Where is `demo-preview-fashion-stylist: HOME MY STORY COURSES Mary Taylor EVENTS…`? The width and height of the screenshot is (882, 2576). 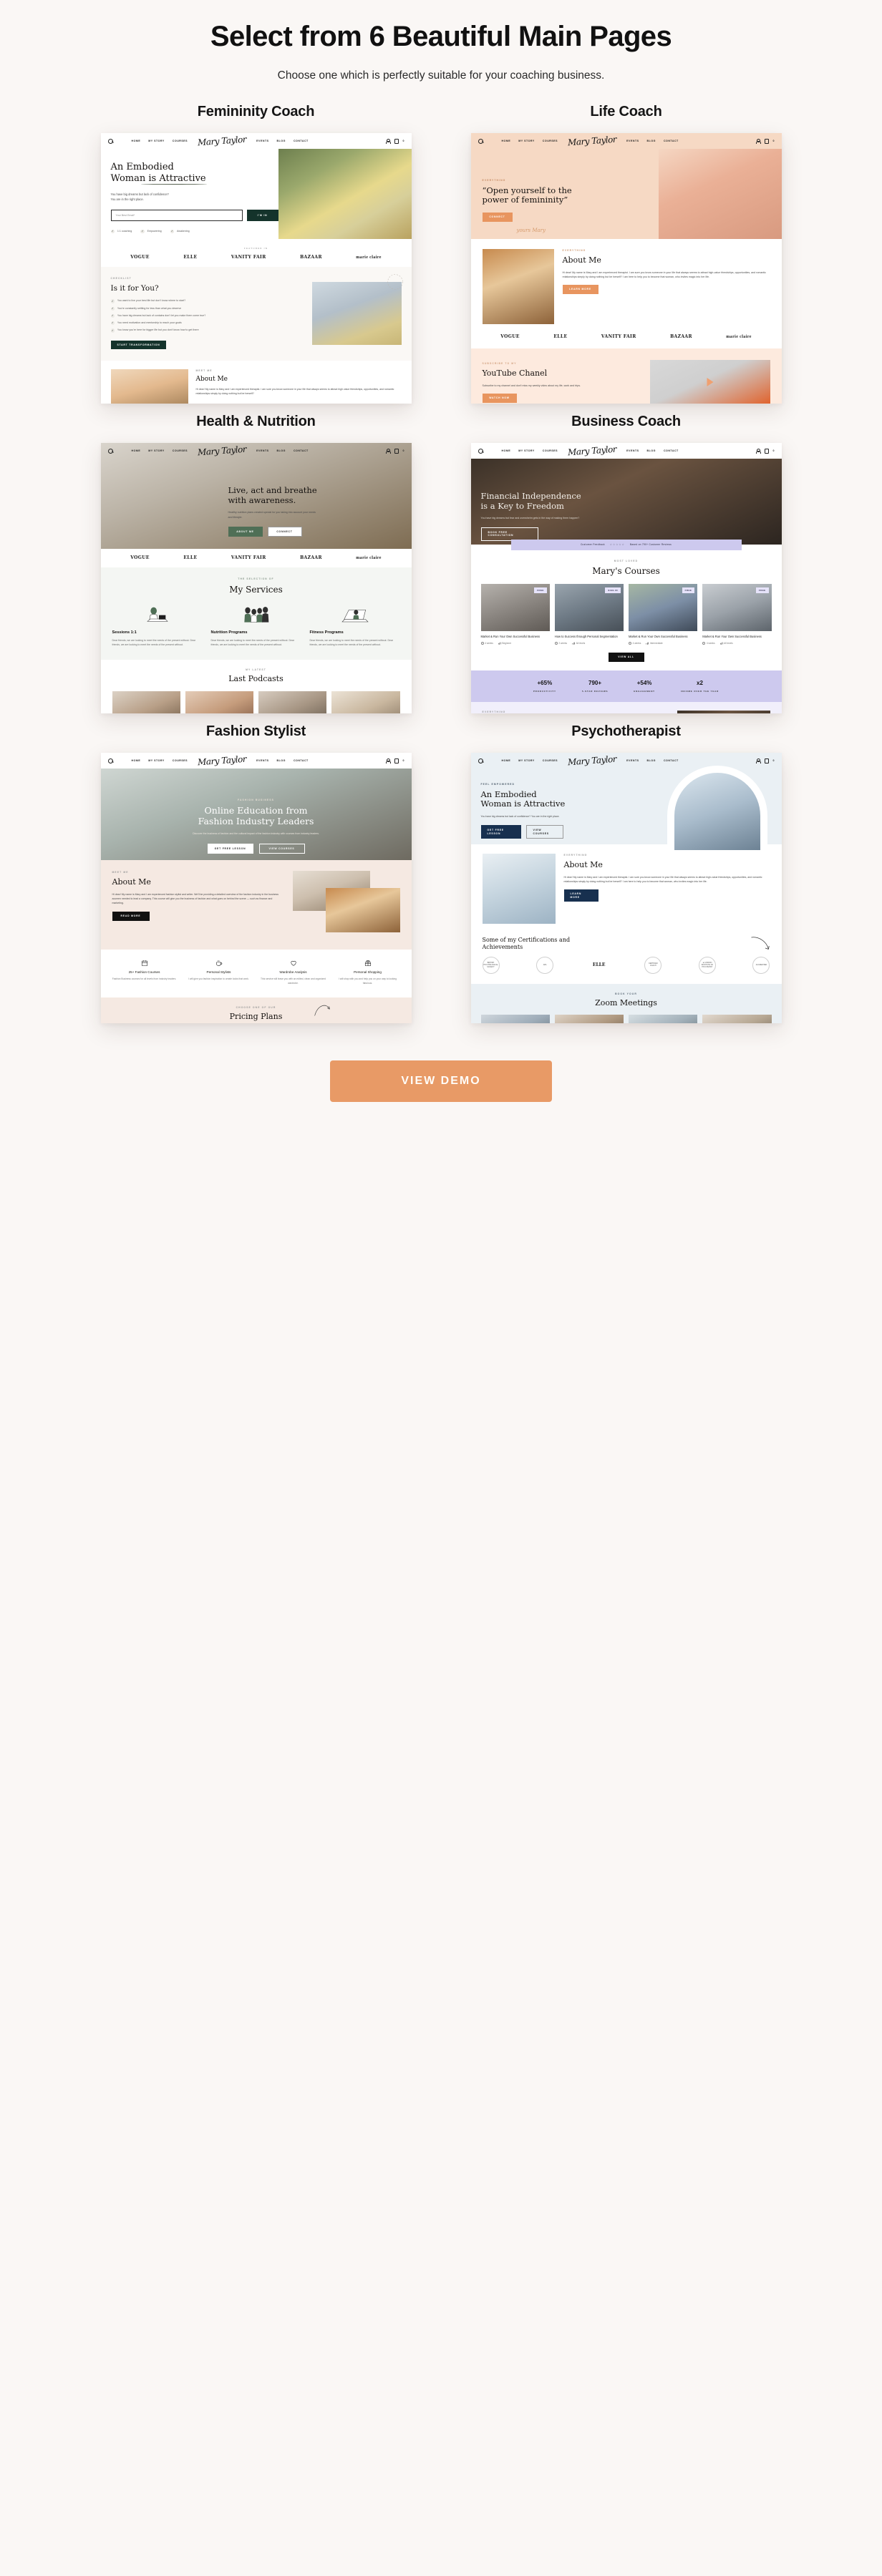 demo-preview-fashion-stylist: HOME MY STORY COURSES Mary Taylor EVENTS… is located at coordinates (256, 888).